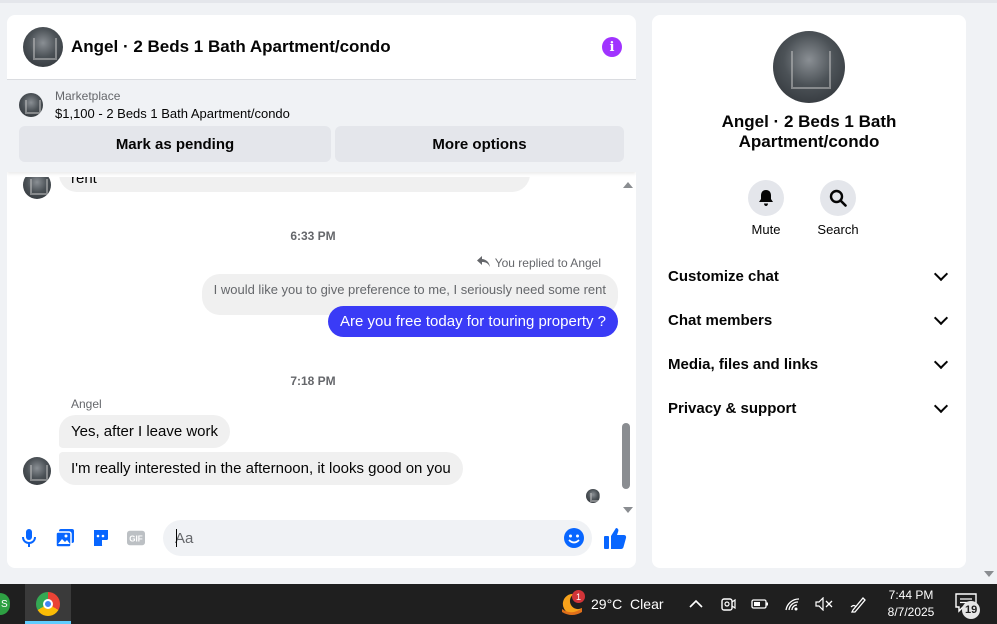 The height and width of the screenshot is (624, 997). What do you see at coordinates (574, 538) in the screenshot?
I see `emoji-icon` at bounding box center [574, 538].